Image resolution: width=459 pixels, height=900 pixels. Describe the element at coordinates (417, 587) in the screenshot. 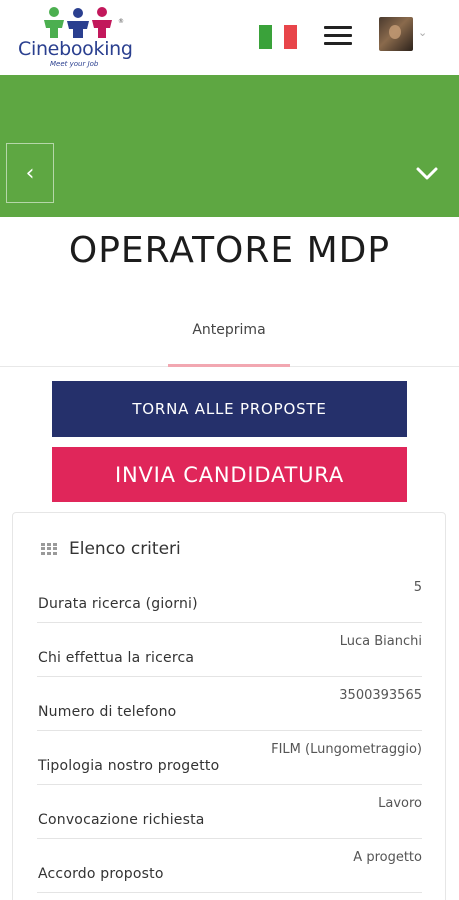

I see `criteria-value: 5` at that location.